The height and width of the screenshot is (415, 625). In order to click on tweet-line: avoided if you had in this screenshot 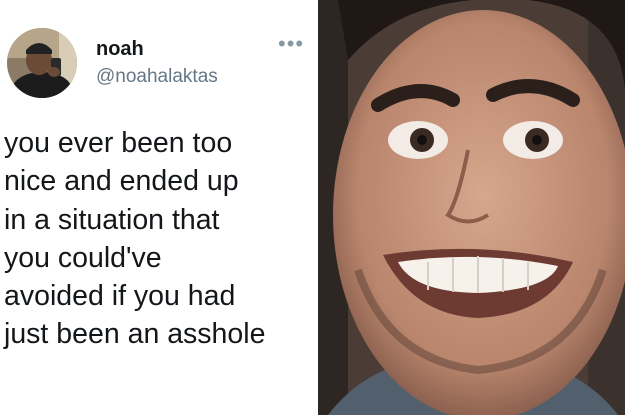, I will do `click(120, 296)`.